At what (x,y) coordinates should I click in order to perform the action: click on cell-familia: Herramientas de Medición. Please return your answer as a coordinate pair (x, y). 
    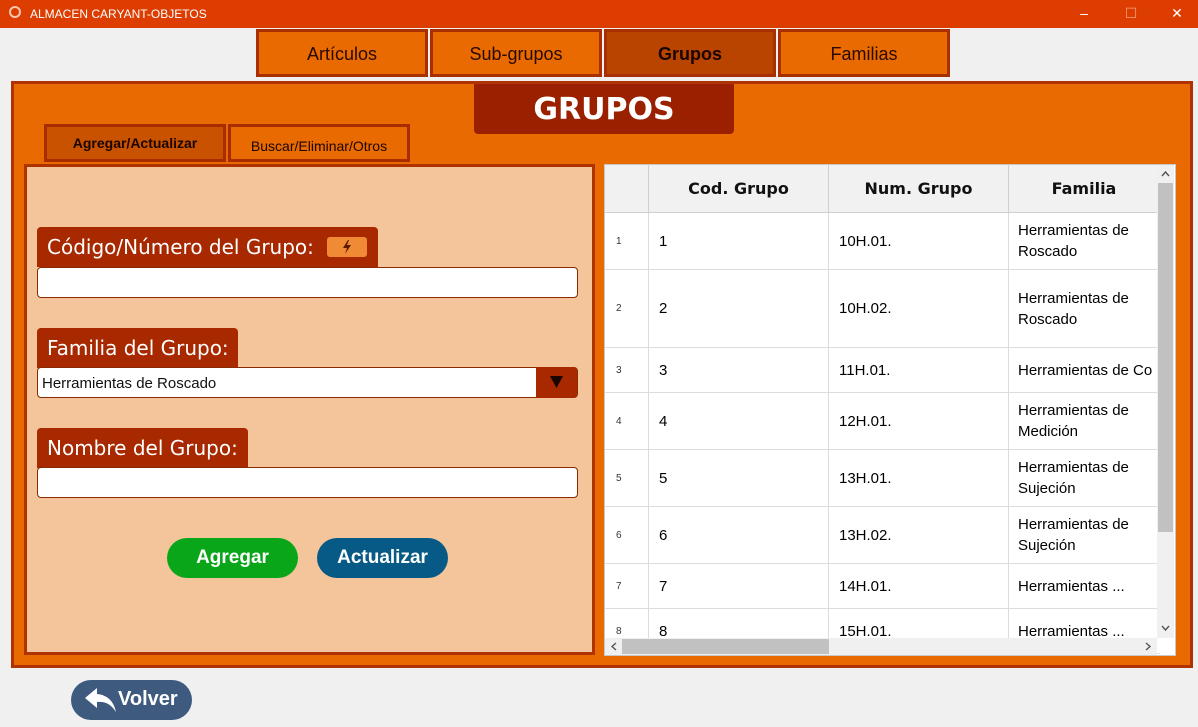
    Looking at the image, I should click on (1073, 421).